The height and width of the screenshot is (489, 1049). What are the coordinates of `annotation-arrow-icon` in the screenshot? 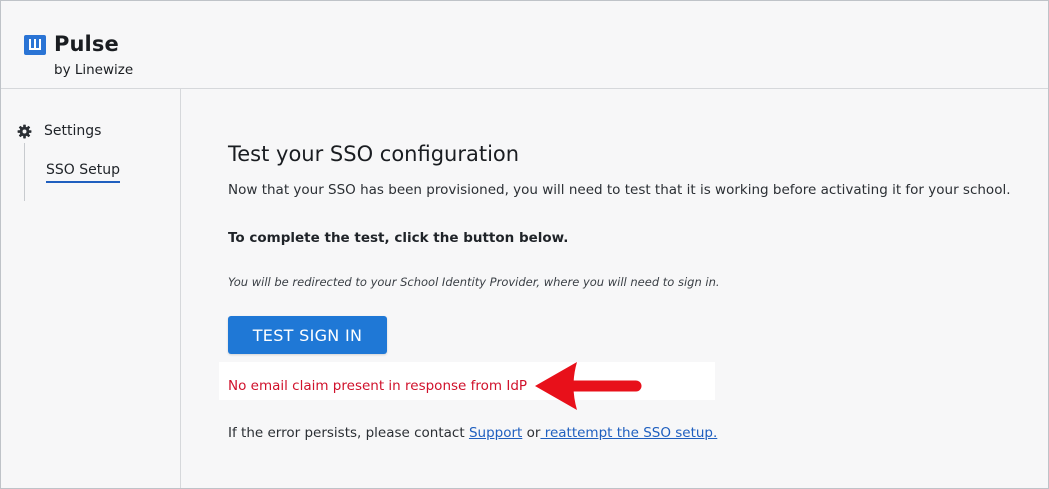 It's located at (588, 386).